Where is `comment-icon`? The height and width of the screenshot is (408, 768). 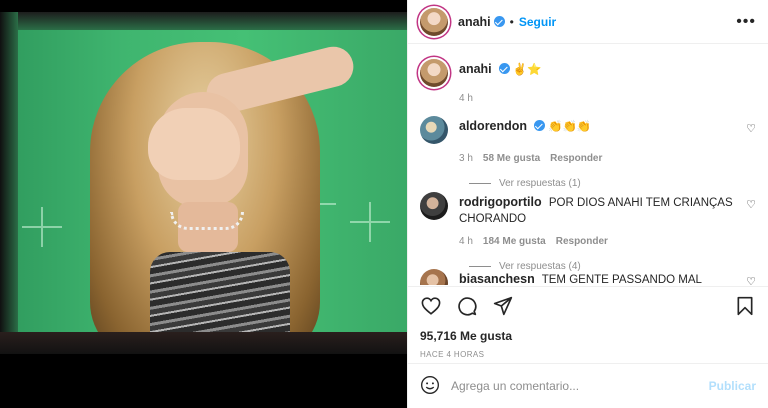
comment-icon is located at coordinates (467, 306).